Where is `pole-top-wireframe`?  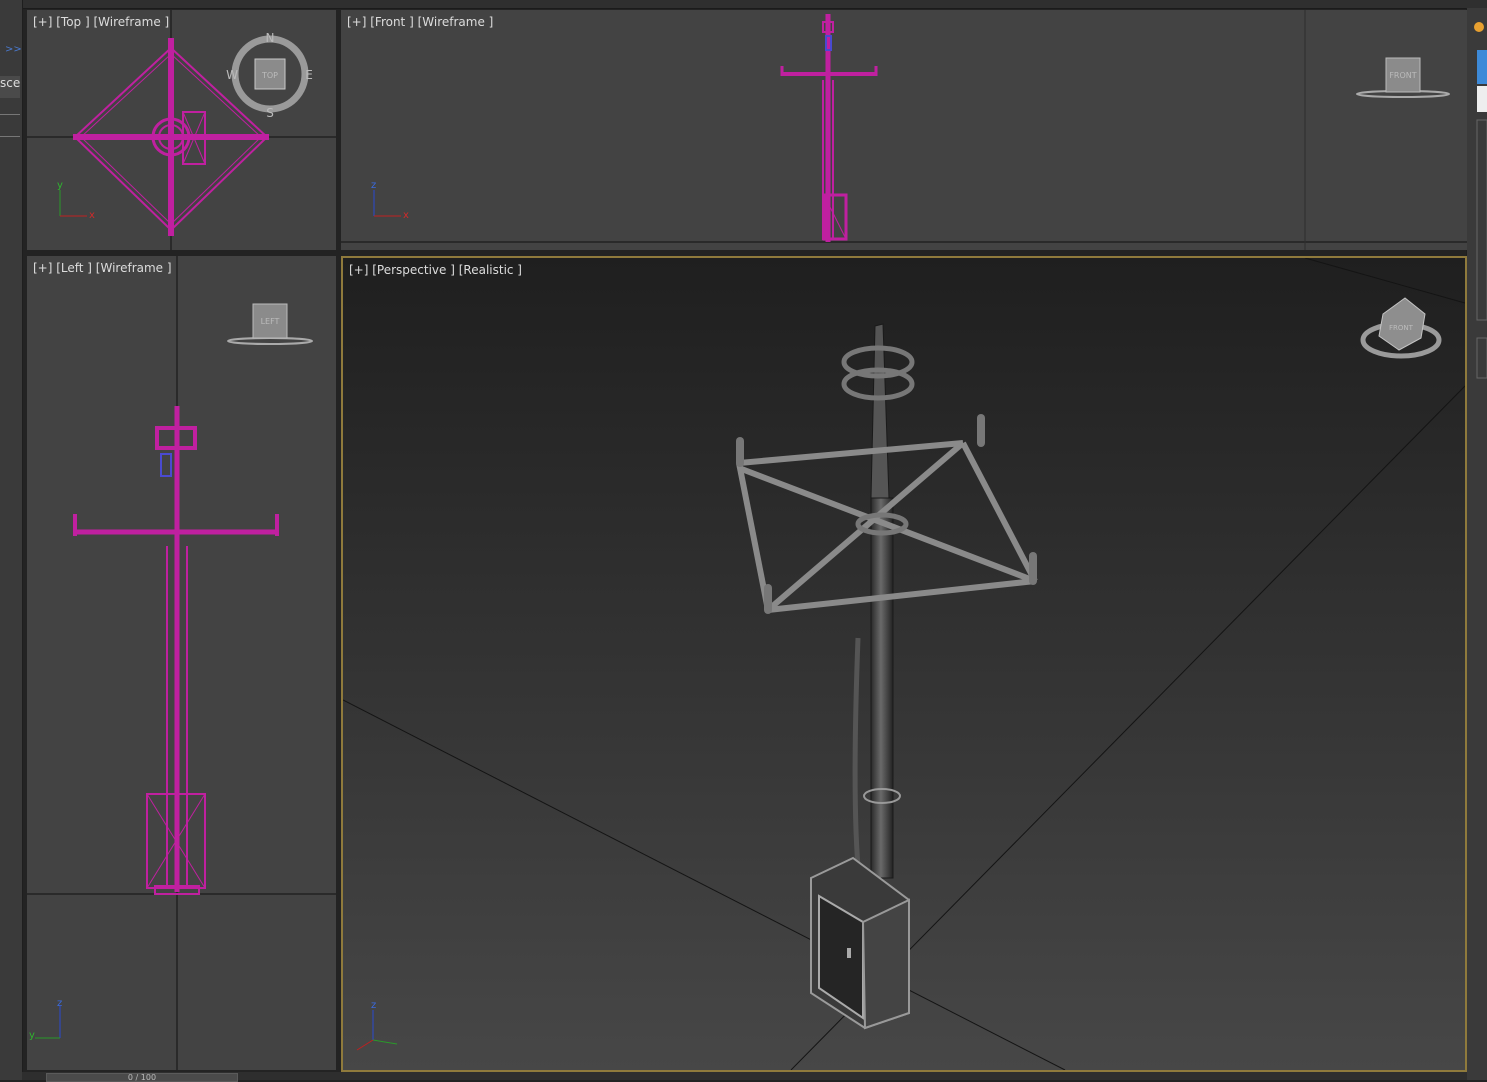
pole-top-wireframe is located at coordinates (171, 137).